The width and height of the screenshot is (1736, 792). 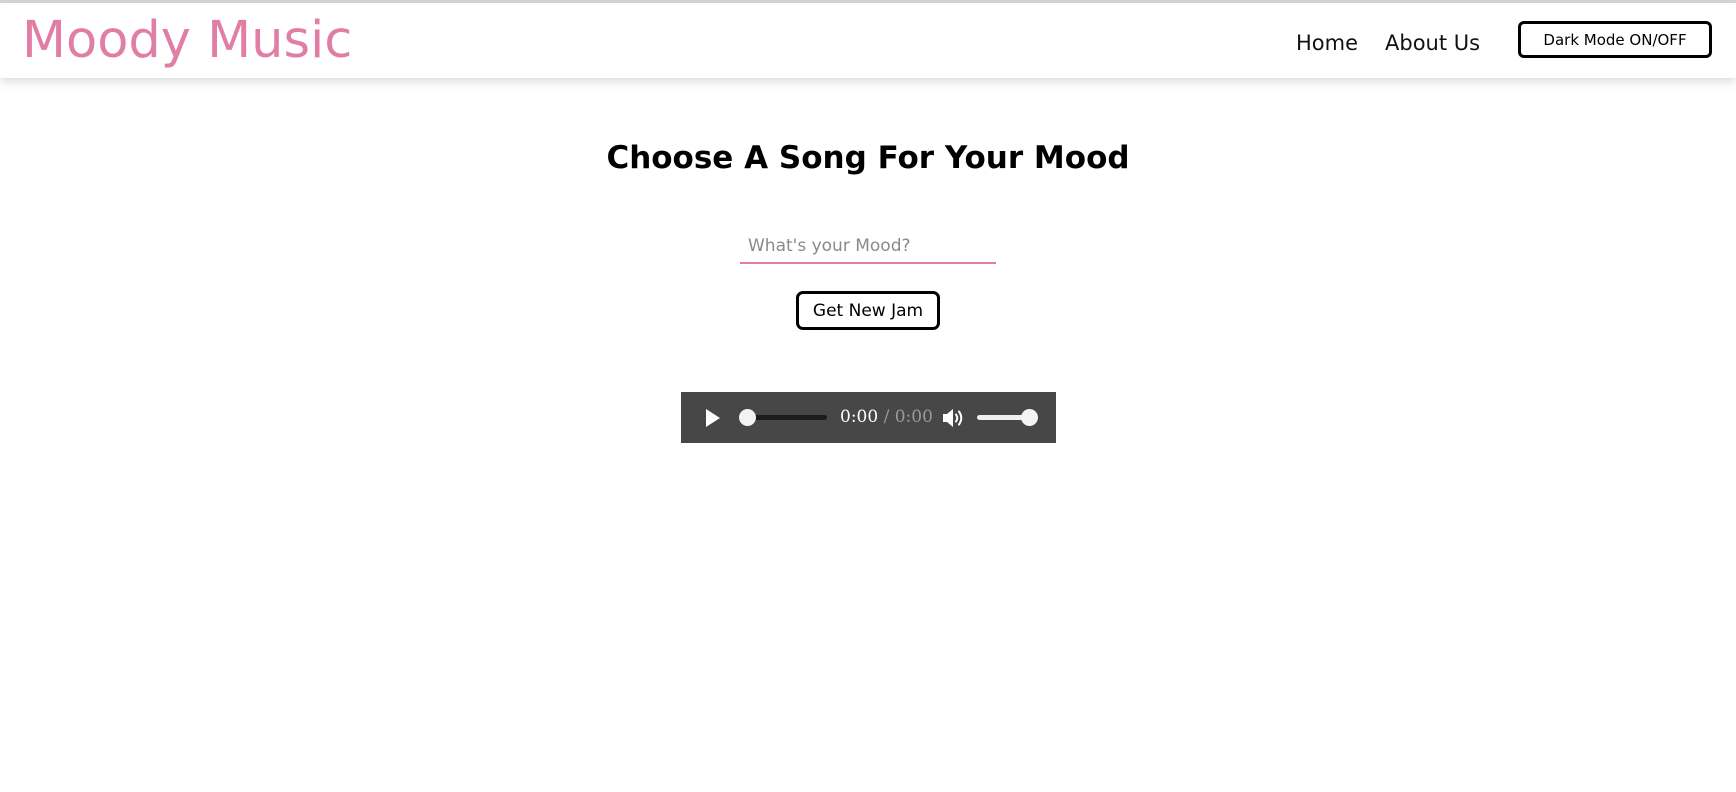 What do you see at coordinates (713, 418) in the screenshot?
I see `play-icon` at bounding box center [713, 418].